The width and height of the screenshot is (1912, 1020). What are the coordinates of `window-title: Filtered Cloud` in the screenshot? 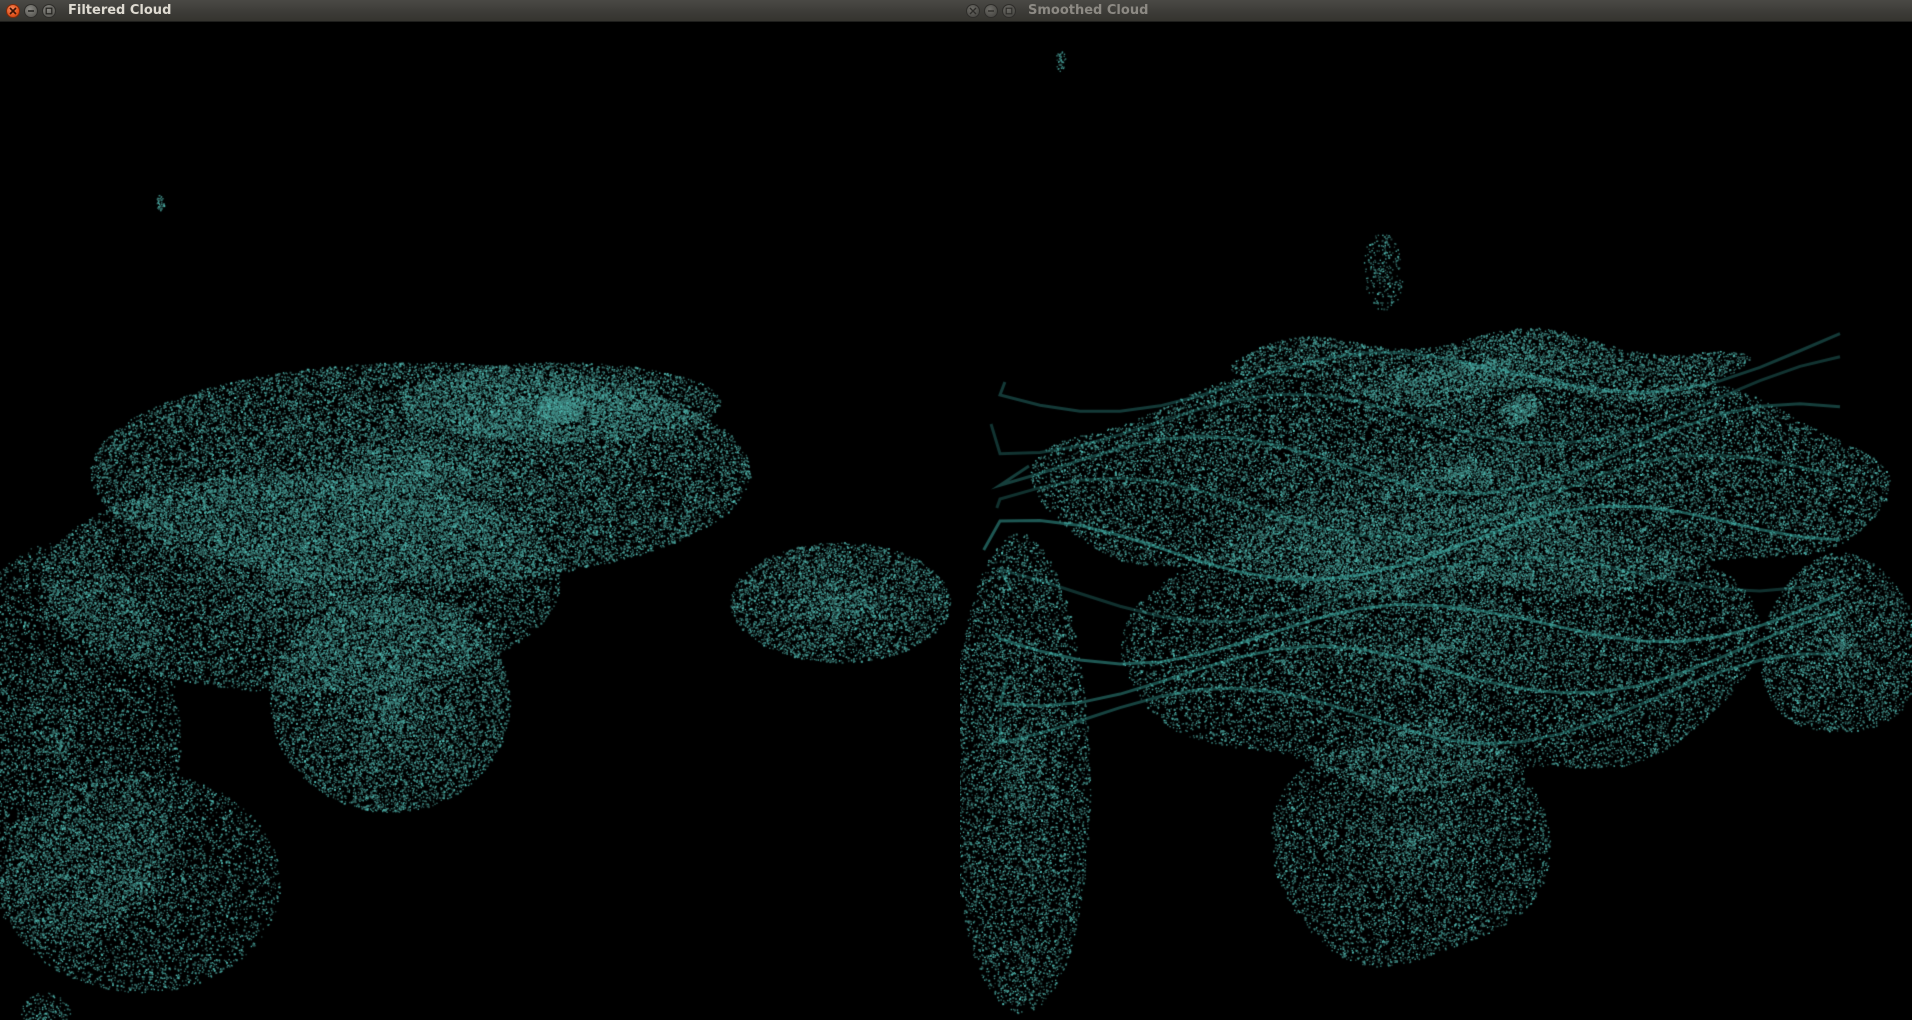 It's located at (120, 10).